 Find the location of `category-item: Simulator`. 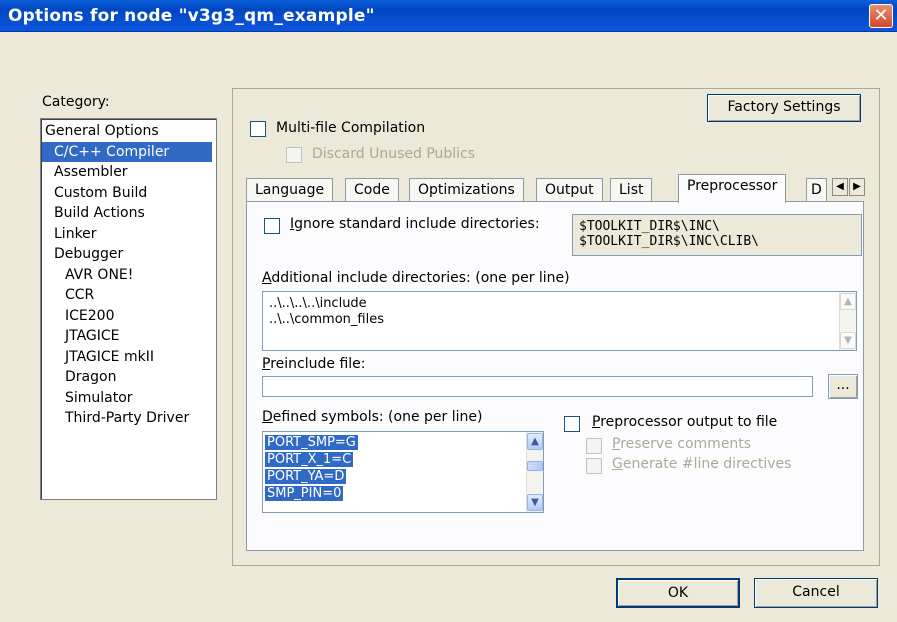

category-item: Simulator is located at coordinates (99, 398).